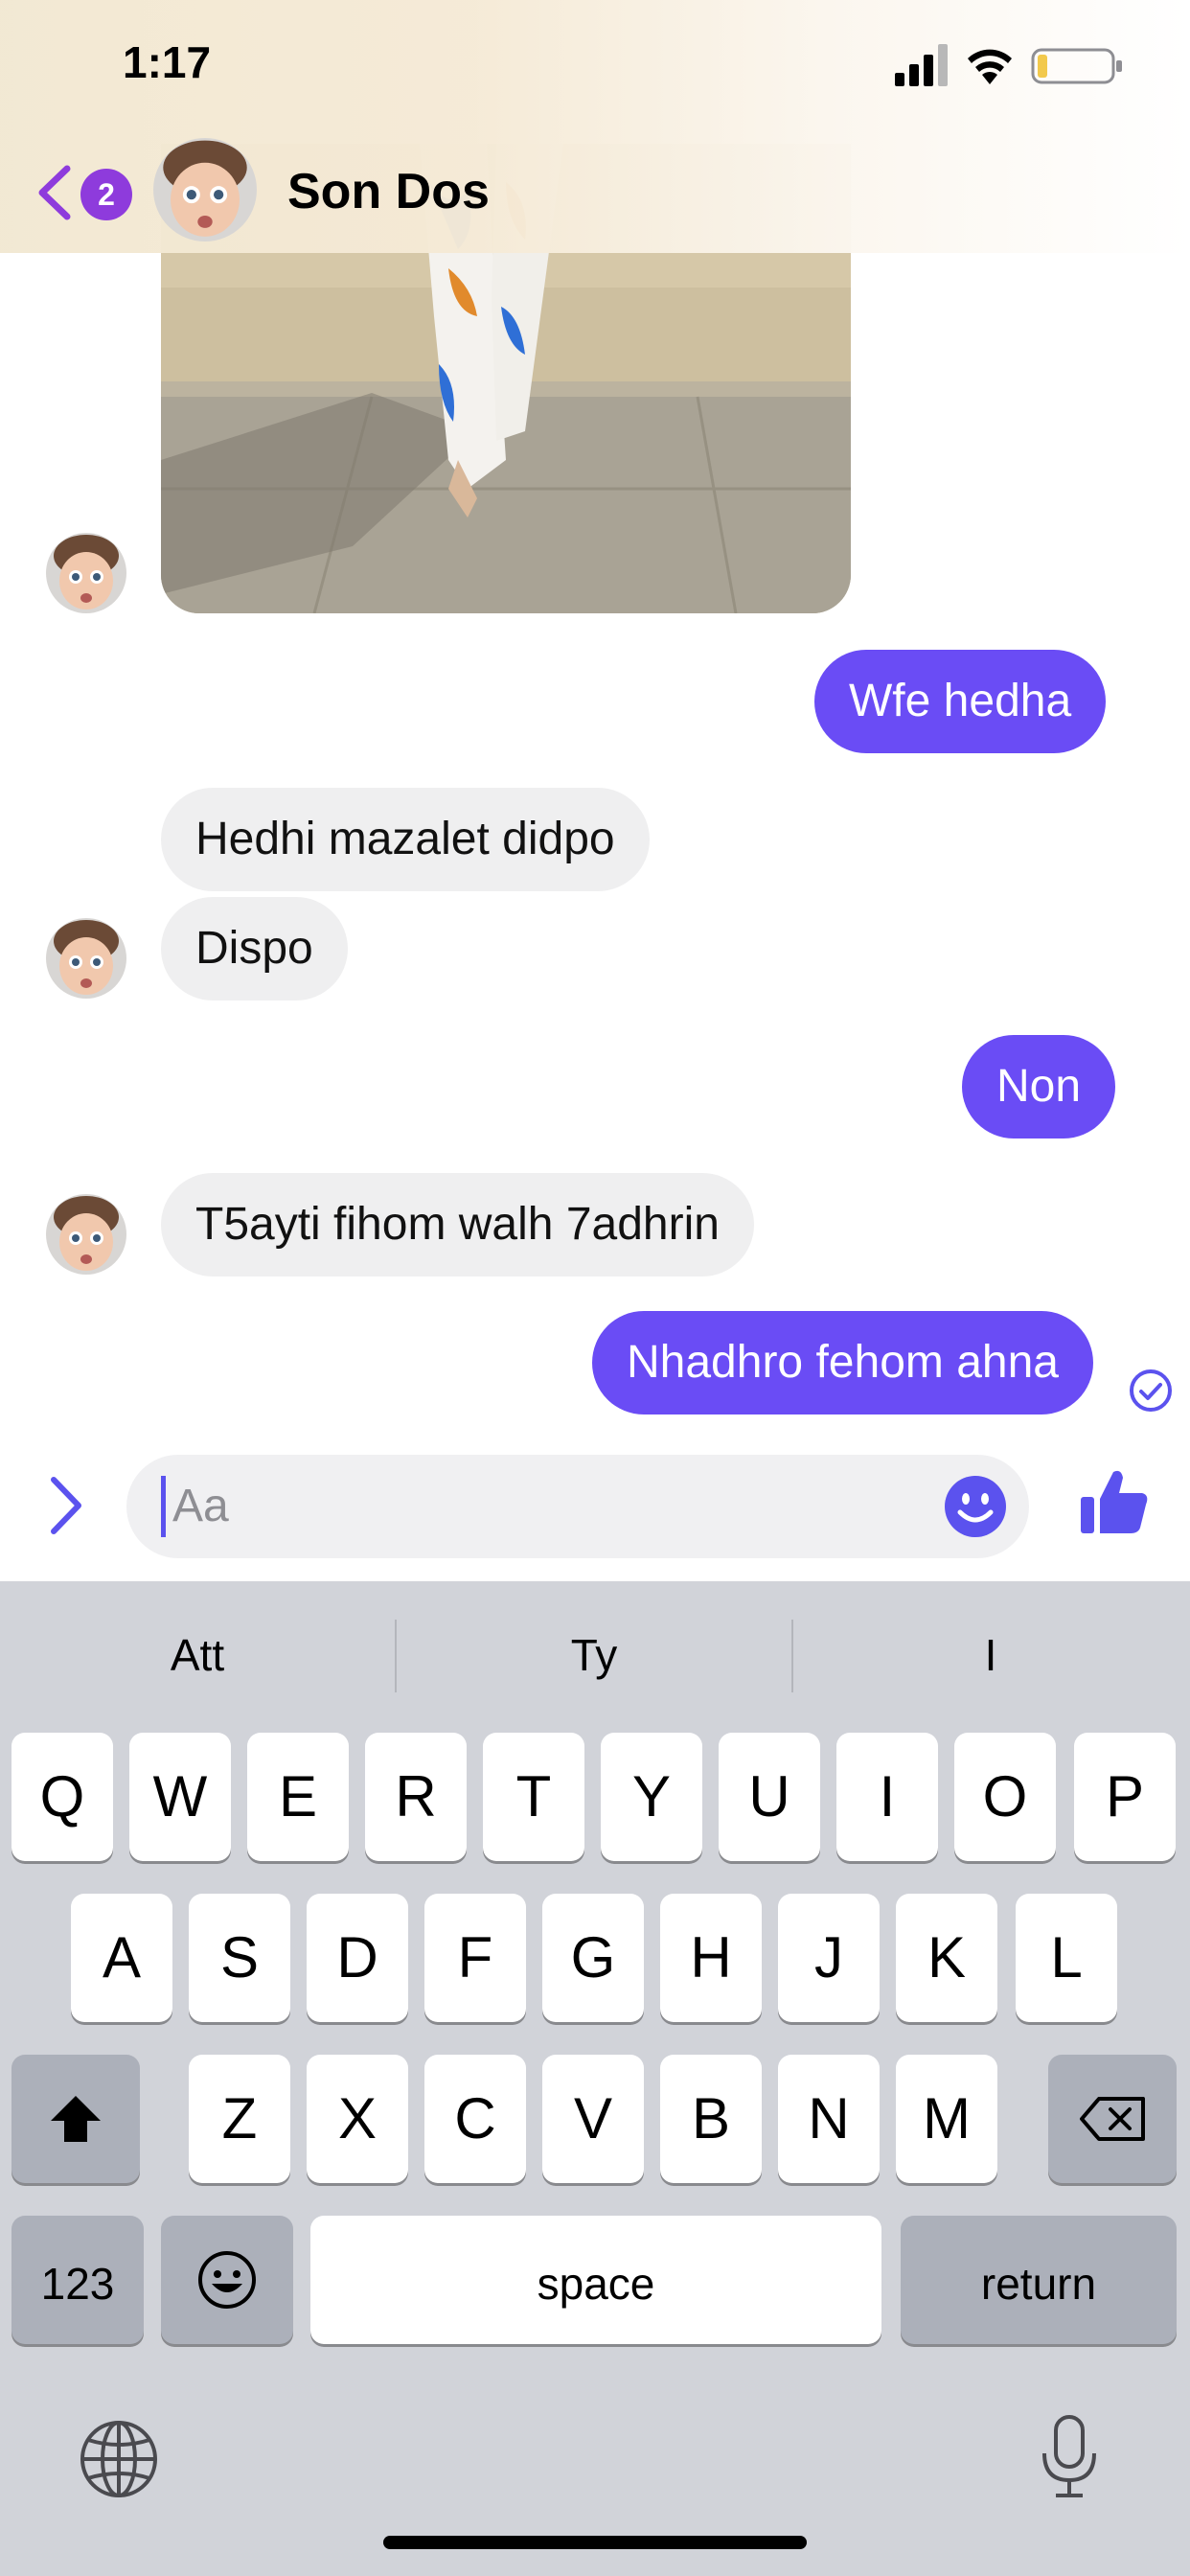 The image size is (1190, 2576). What do you see at coordinates (358, 1958) in the screenshot?
I see `key-d: D` at bounding box center [358, 1958].